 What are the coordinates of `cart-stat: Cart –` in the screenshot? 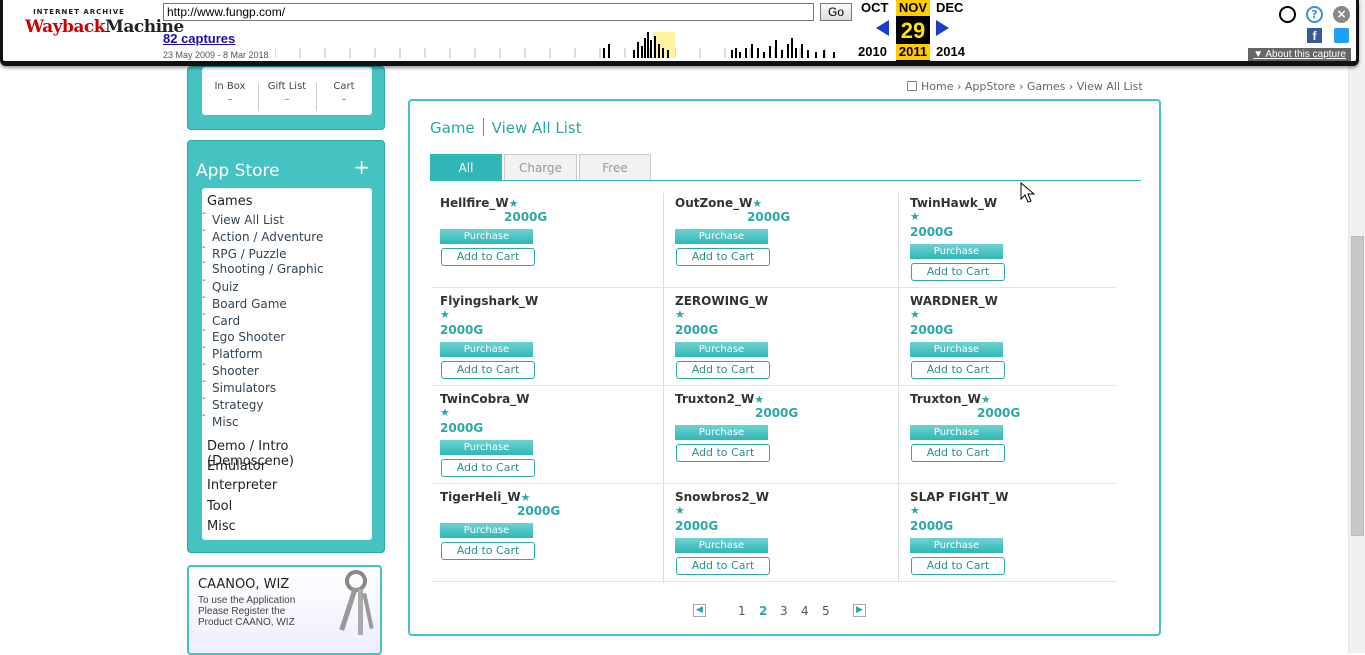 It's located at (344, 93).